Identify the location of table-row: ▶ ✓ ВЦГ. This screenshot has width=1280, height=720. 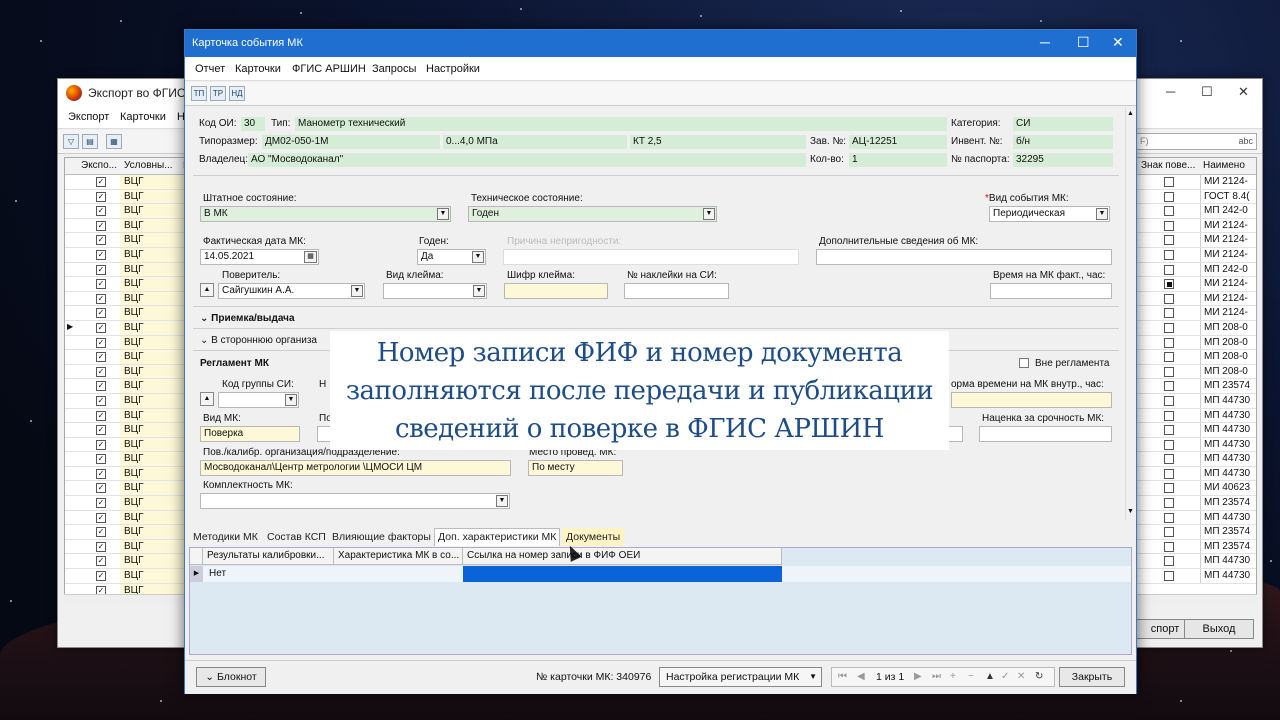
(126, 328).